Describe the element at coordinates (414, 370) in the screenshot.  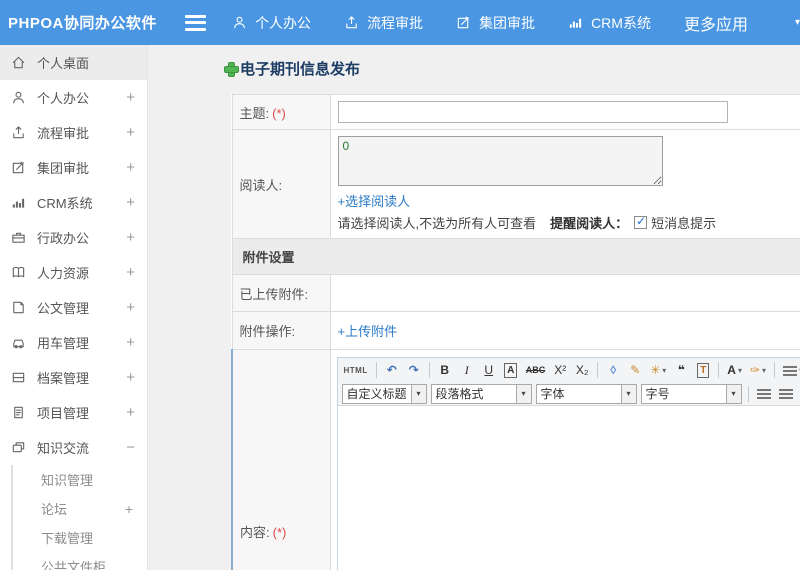
I see `redo-button: ↷` at that location.